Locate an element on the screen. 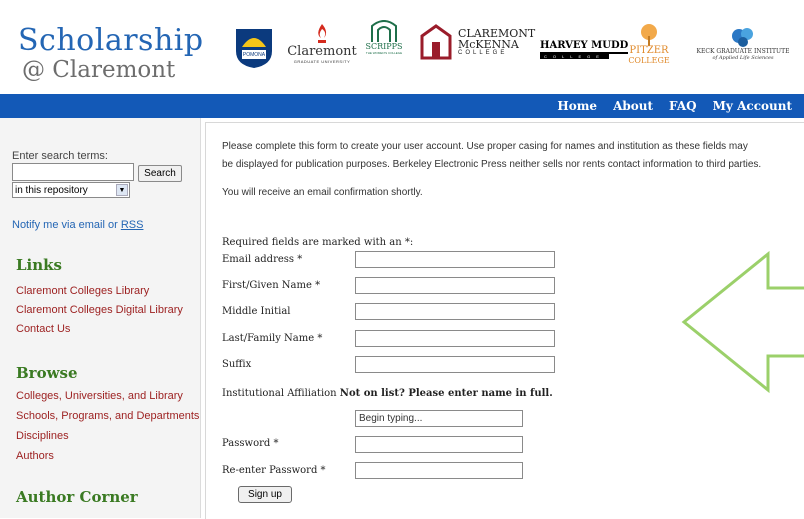 This screenshot has width=804, height=519. scripps-subtitle: THE WOMEN'S COLLEGE is located at coordinates (384, 53).